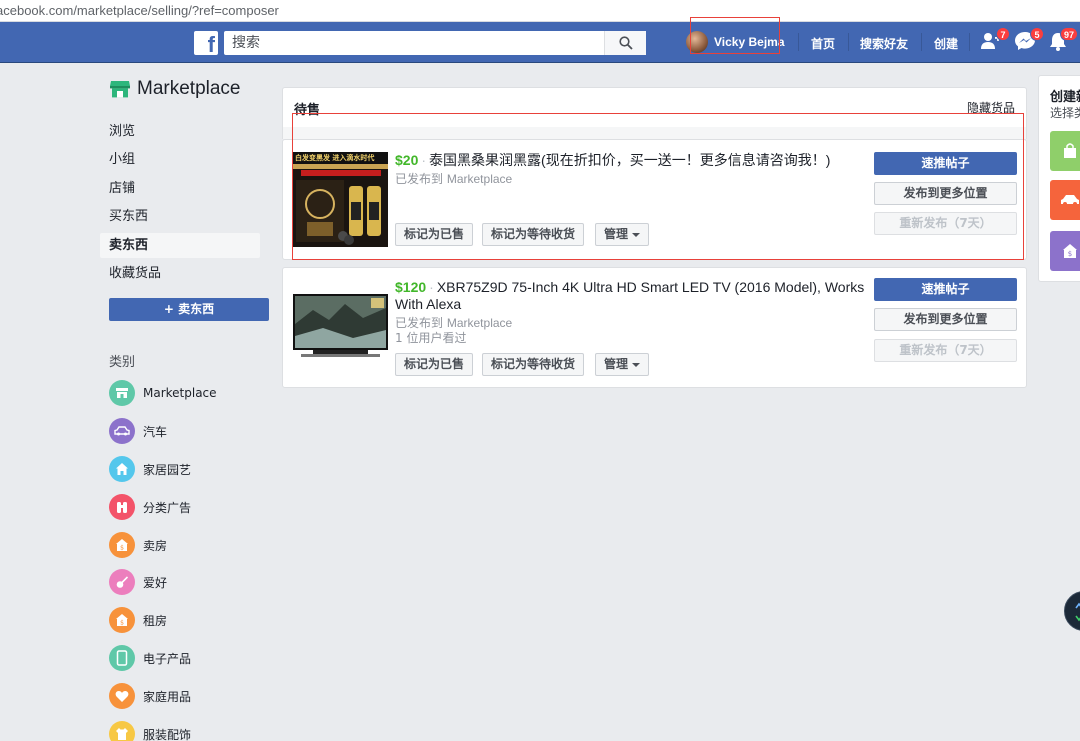  Describe the element at coordinates (411, 287) in the screenshot. I see `listing-price: $120` at that location.